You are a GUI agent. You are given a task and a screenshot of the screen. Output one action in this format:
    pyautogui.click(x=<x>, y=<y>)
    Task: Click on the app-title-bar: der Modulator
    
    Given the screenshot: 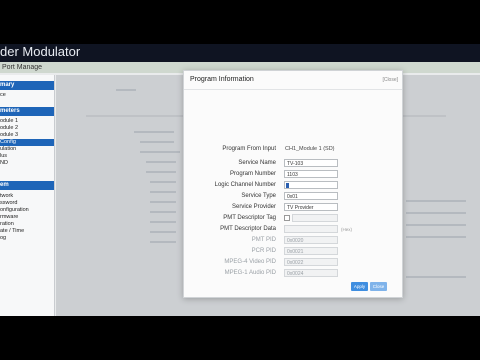 What is the action you would take?
    pyautogui.click(x=240, y=53)
    